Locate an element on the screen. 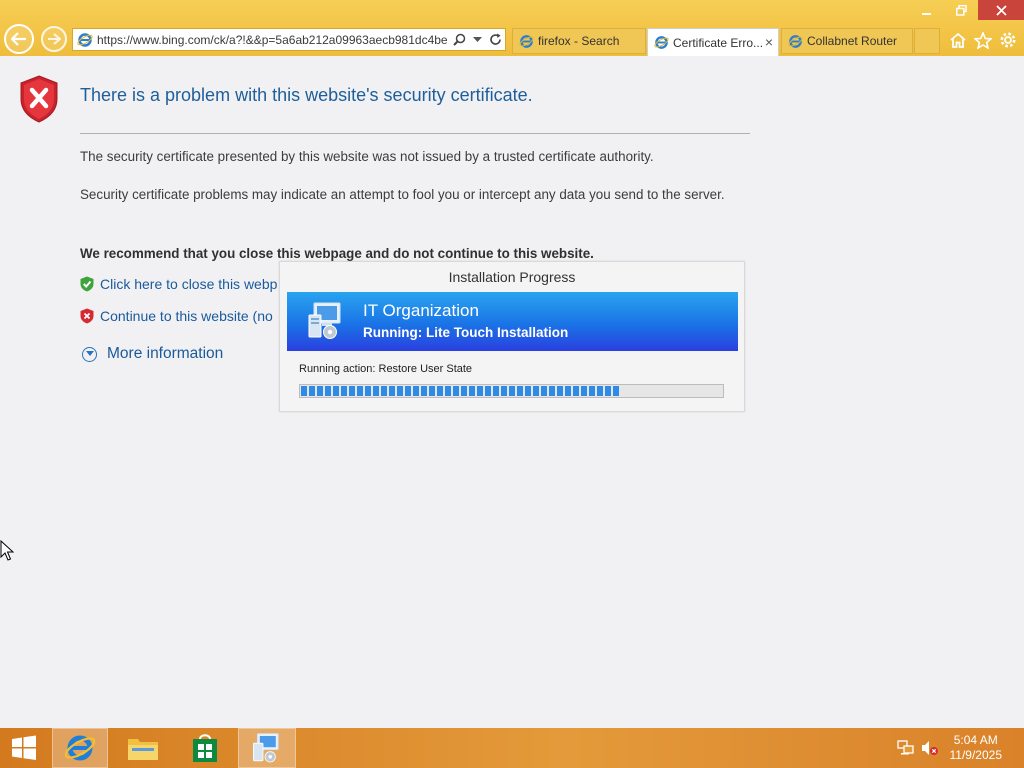 This screenshot has height=768, width=1024. installation-progress-bar is located at coordinates (511, 391).